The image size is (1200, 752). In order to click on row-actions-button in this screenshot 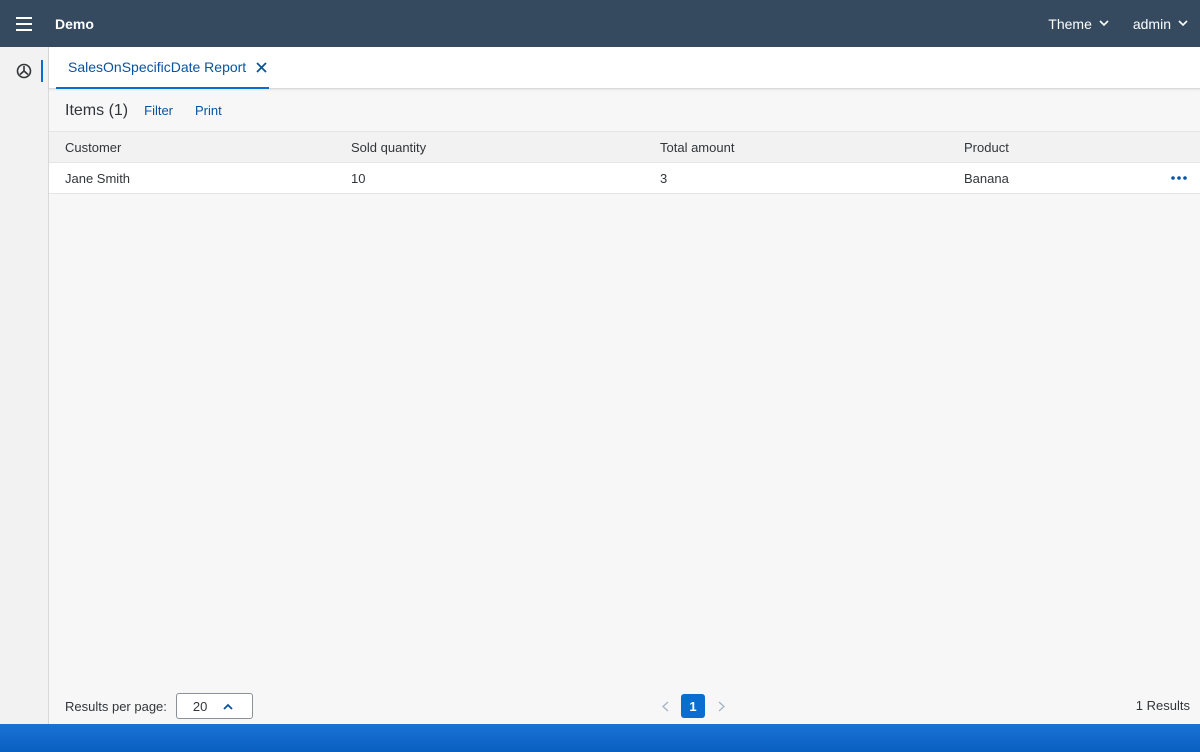, I will do `click(1179, 178)`.